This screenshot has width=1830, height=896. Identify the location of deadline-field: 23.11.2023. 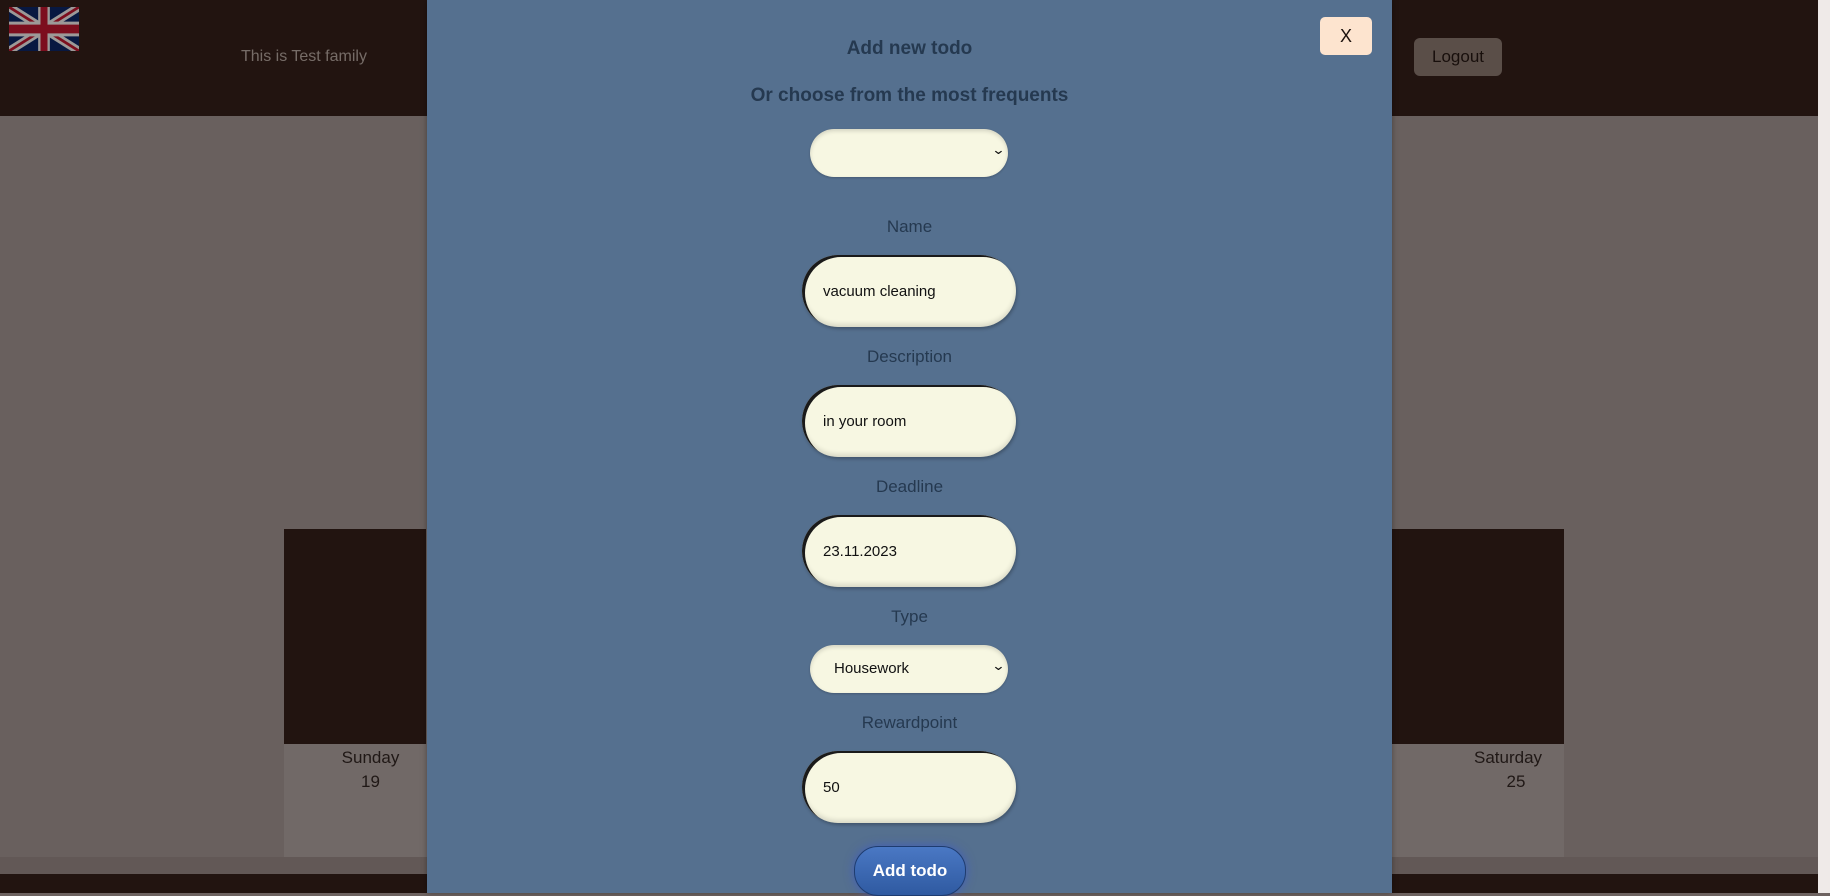
(909, 551).